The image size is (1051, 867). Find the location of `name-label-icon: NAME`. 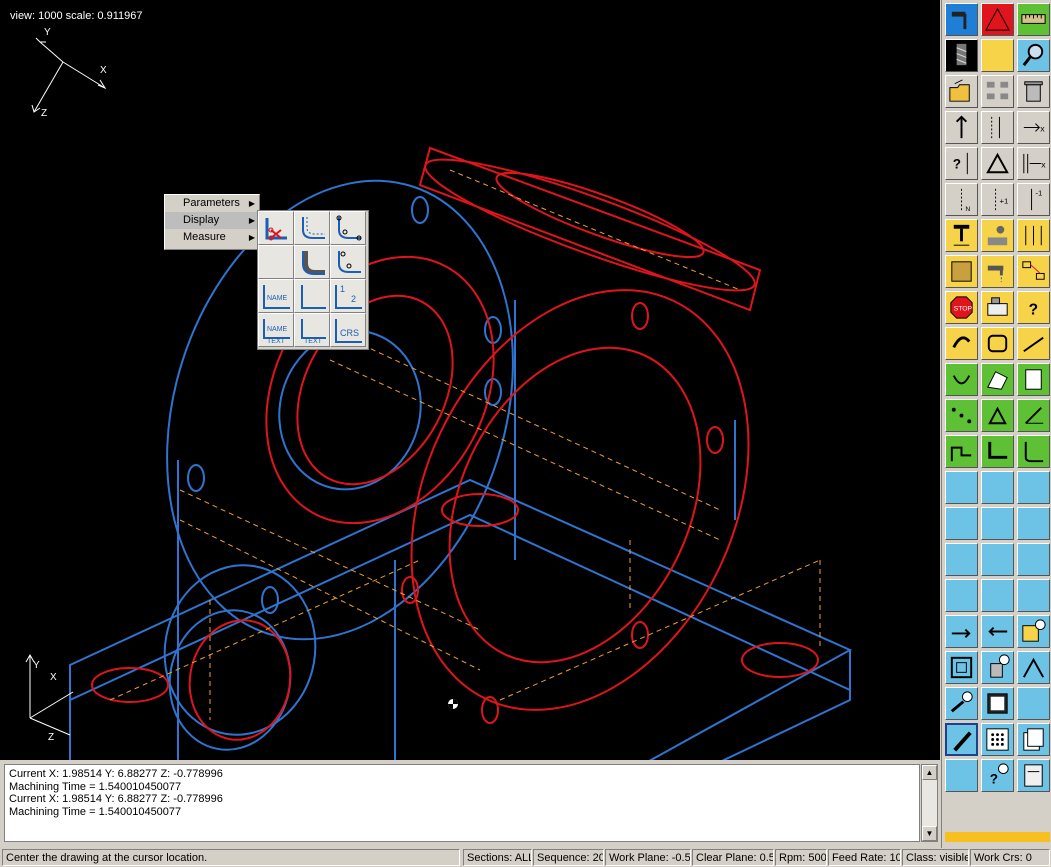

name-label-icon: NAME is located at coordinates (276, 296).